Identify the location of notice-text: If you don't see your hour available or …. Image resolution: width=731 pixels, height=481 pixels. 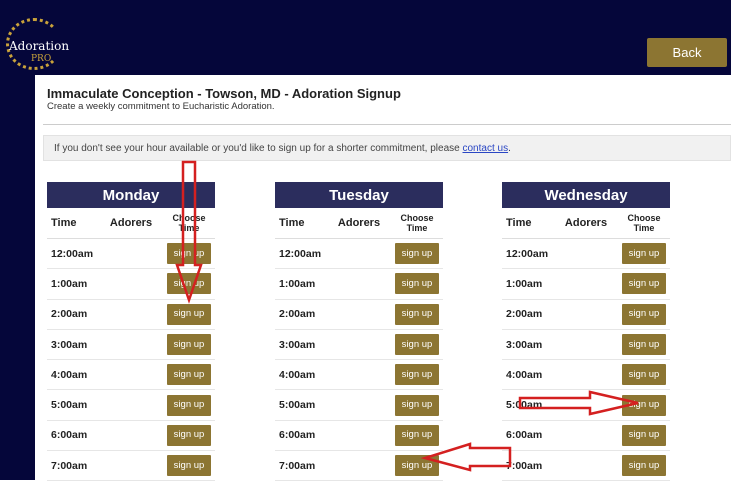
(258, 148).